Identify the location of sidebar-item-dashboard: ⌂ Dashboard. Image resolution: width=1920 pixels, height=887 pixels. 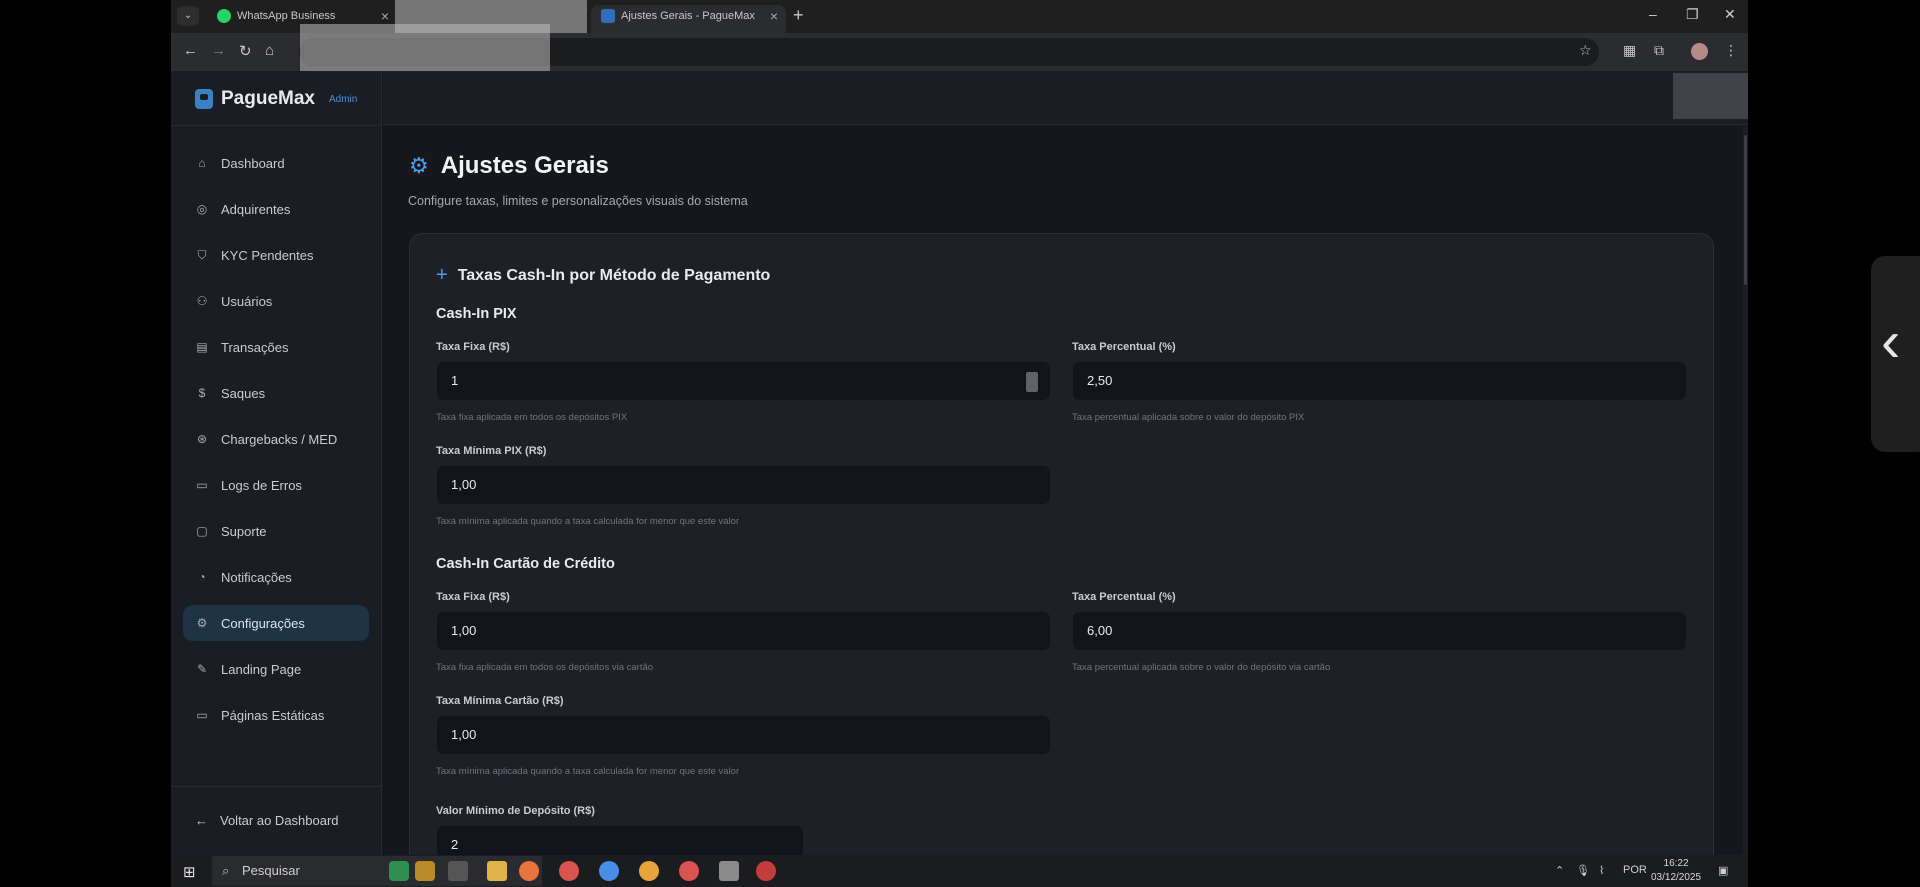
(276, 163).